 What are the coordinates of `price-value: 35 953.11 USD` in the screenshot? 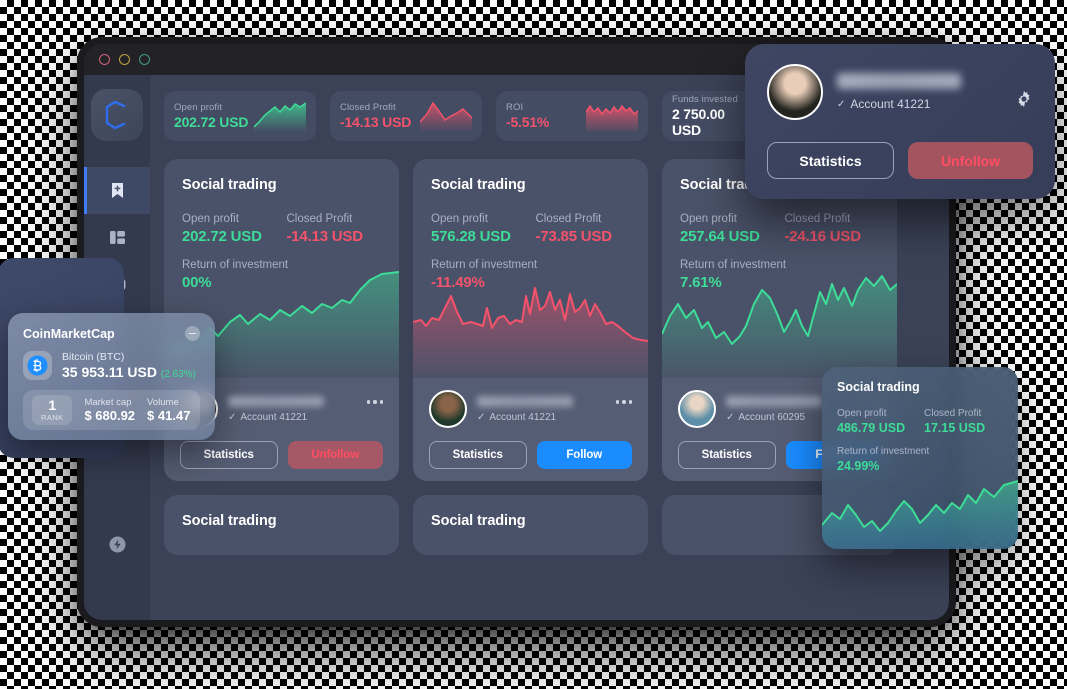 It's located at (109, 372).